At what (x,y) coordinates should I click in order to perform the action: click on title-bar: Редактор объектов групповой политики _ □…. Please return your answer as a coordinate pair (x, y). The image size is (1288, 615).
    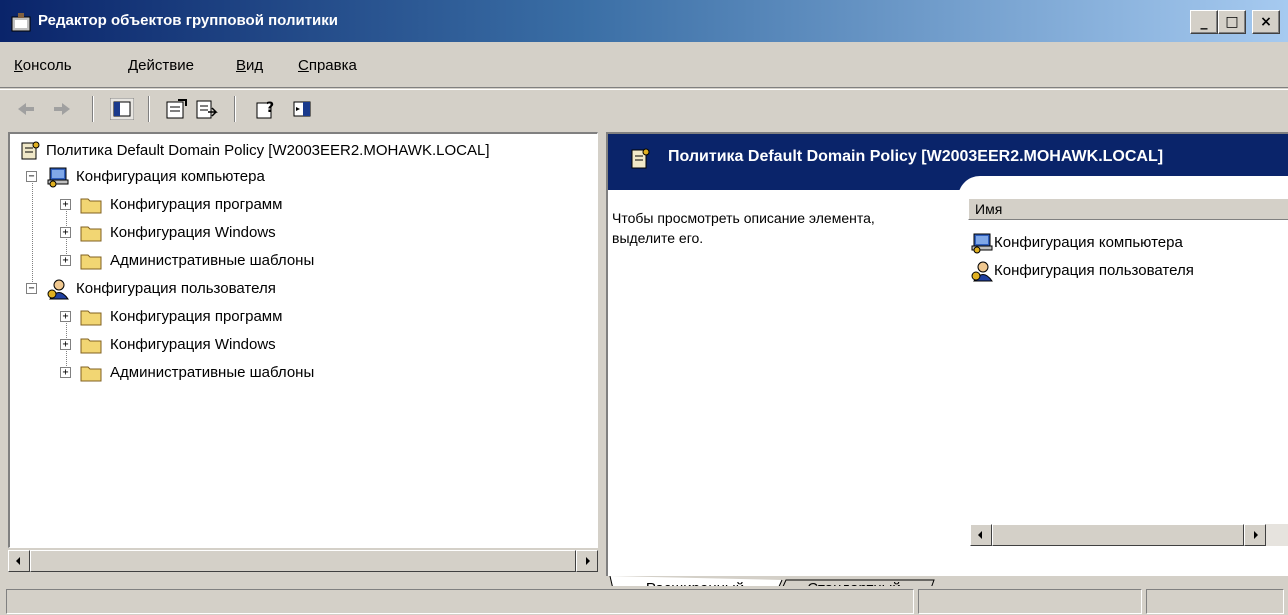
    Looking at the image, I should click on (644, 21).